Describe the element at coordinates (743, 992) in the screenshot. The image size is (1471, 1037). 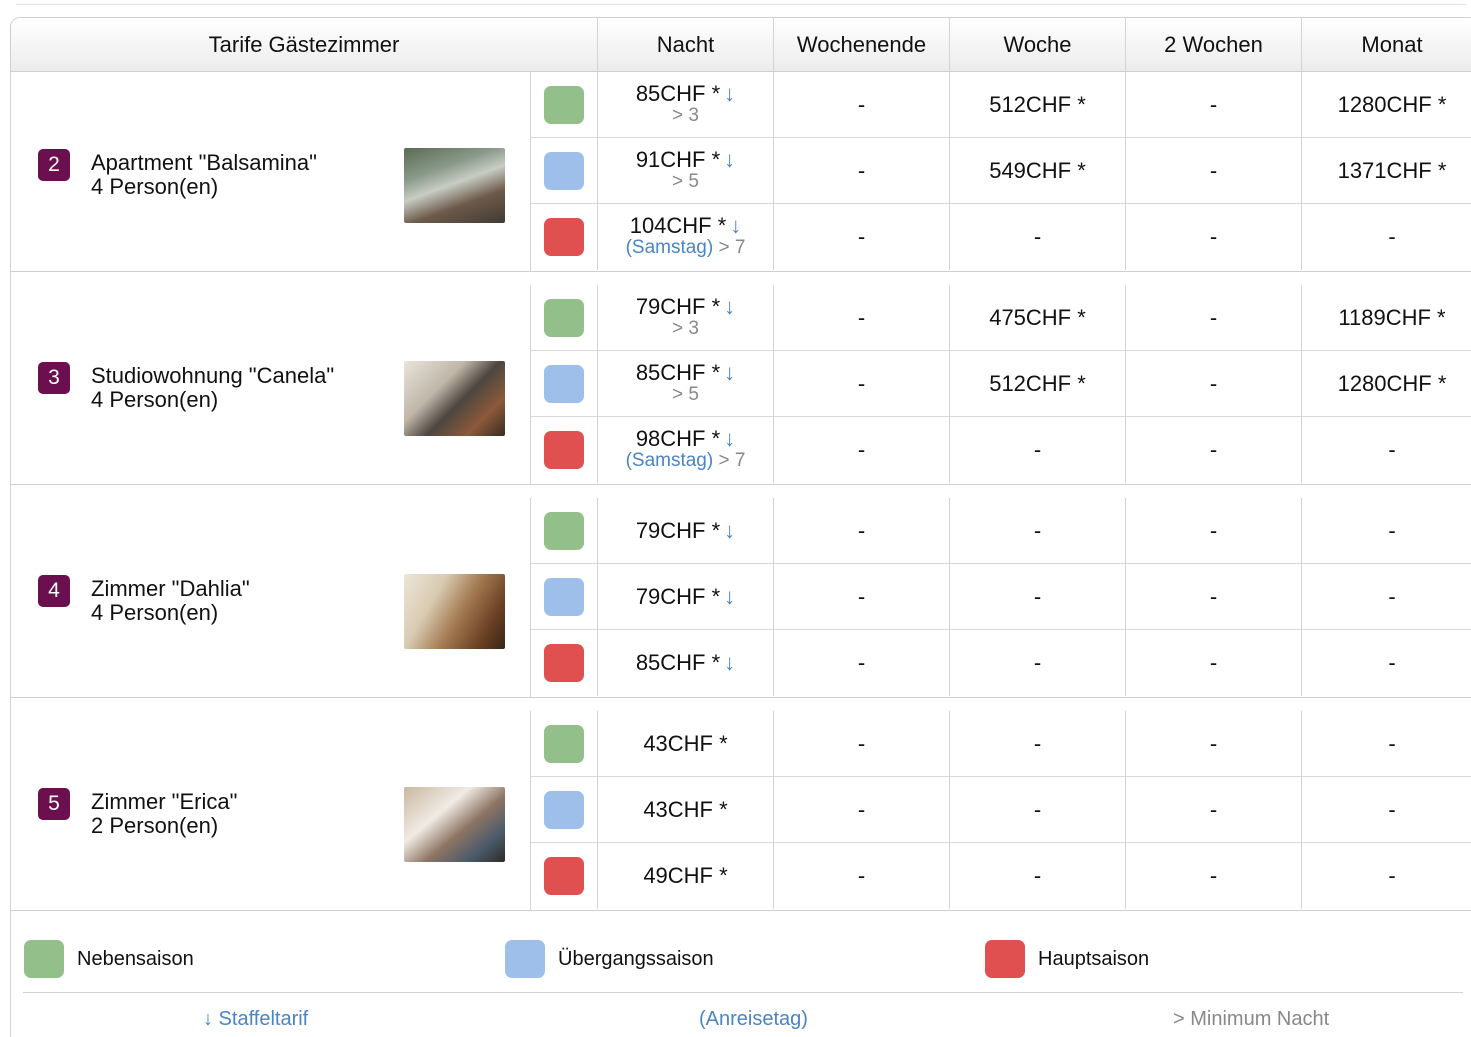
I see `legend-divider` at that location.